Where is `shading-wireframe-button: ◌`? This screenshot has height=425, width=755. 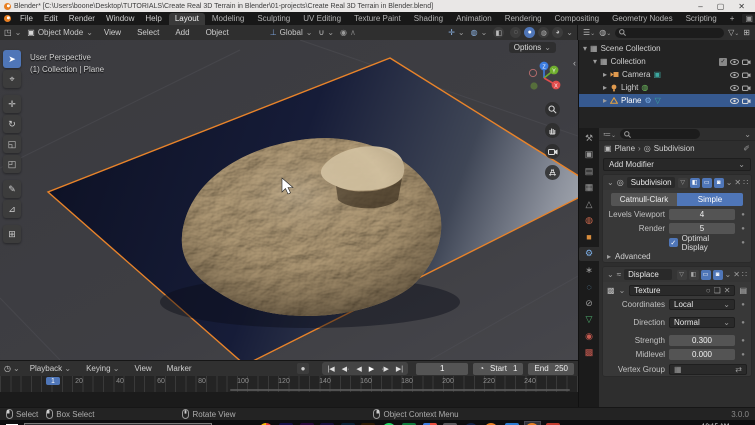 shading-wireframe-button: ◌ is located at coordinates (516, 32).